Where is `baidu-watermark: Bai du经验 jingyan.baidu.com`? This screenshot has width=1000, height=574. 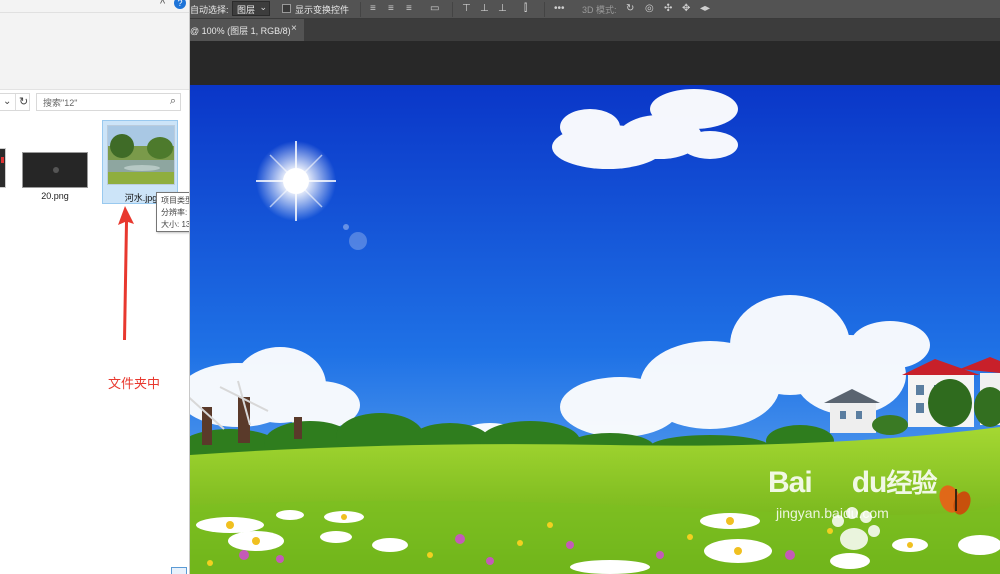 baidu-watermark: Bai du经验 jingyan.baidu.com is located at coordinates (852, 492).